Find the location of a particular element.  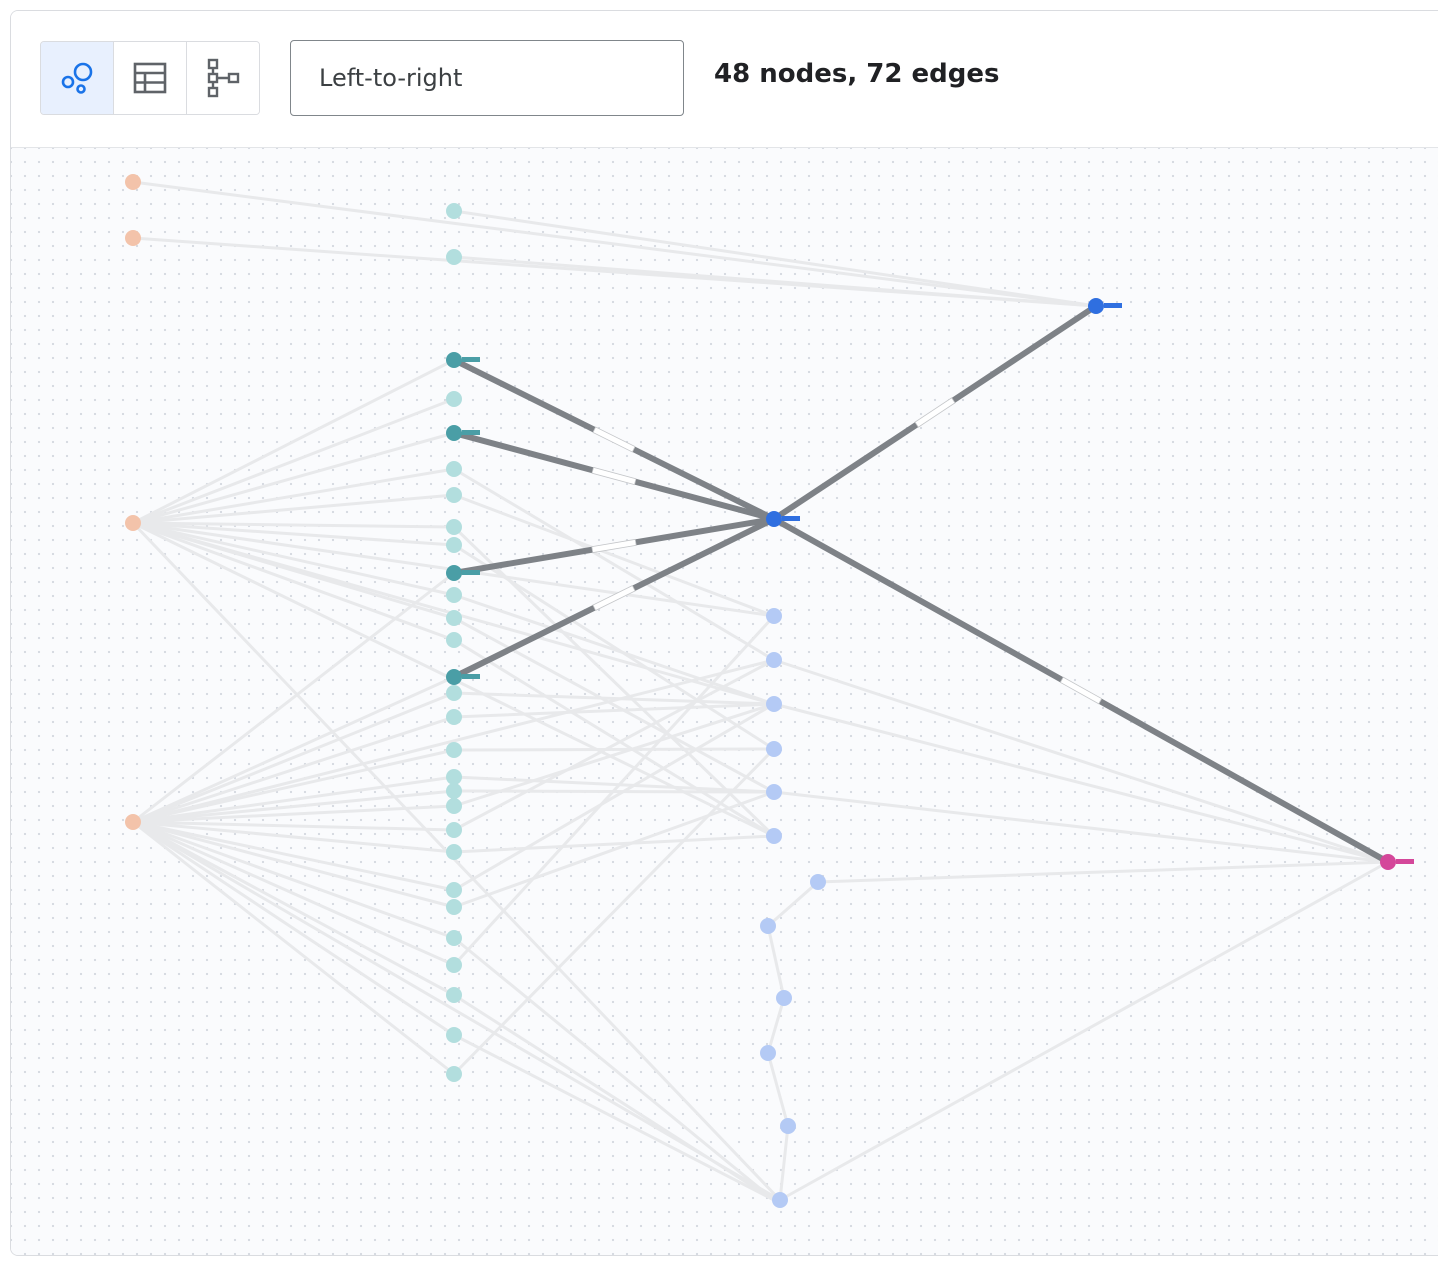

toolbar: Left-to-right 48 nodes, 72 edges is located at coordinates (724, 79).